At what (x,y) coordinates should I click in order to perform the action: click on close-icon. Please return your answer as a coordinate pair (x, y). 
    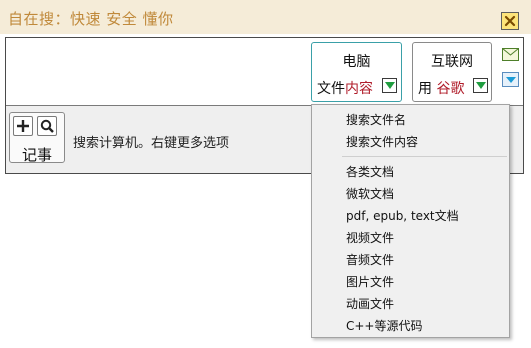
    Looking at the image, I should click on (510, 21).